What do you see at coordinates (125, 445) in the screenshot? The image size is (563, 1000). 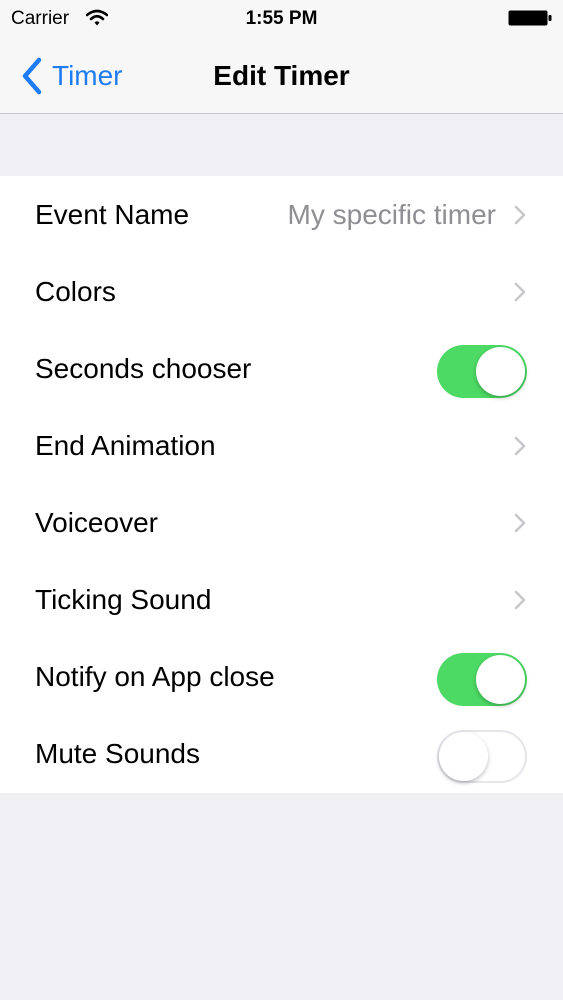 I see `row-label: End Animation` at bounding box center [125, 445].